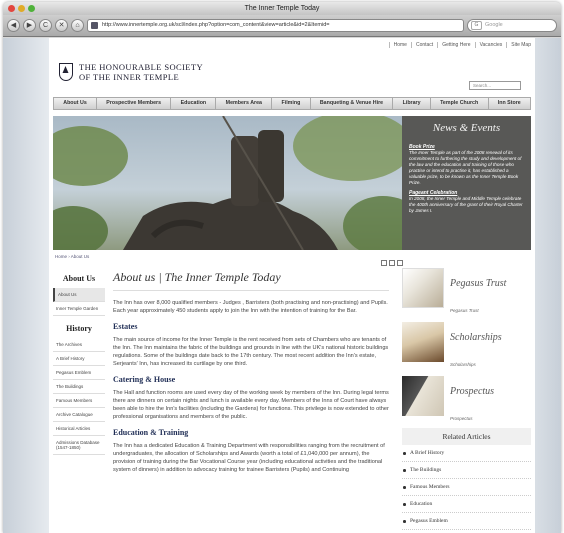  I want to click on window-title: The Inner Temple Today, so click(282, 8).